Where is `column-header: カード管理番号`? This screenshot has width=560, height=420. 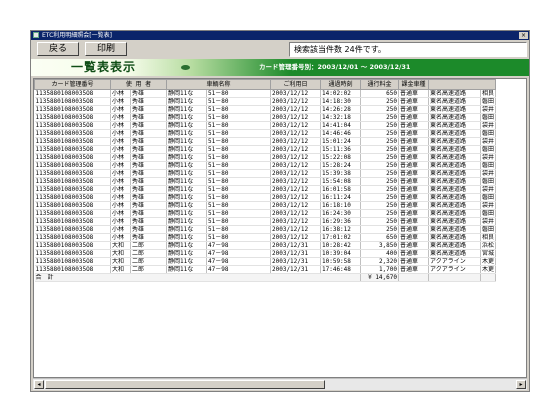 column-header: カード管理番号 is located at coordinates (72, 84).